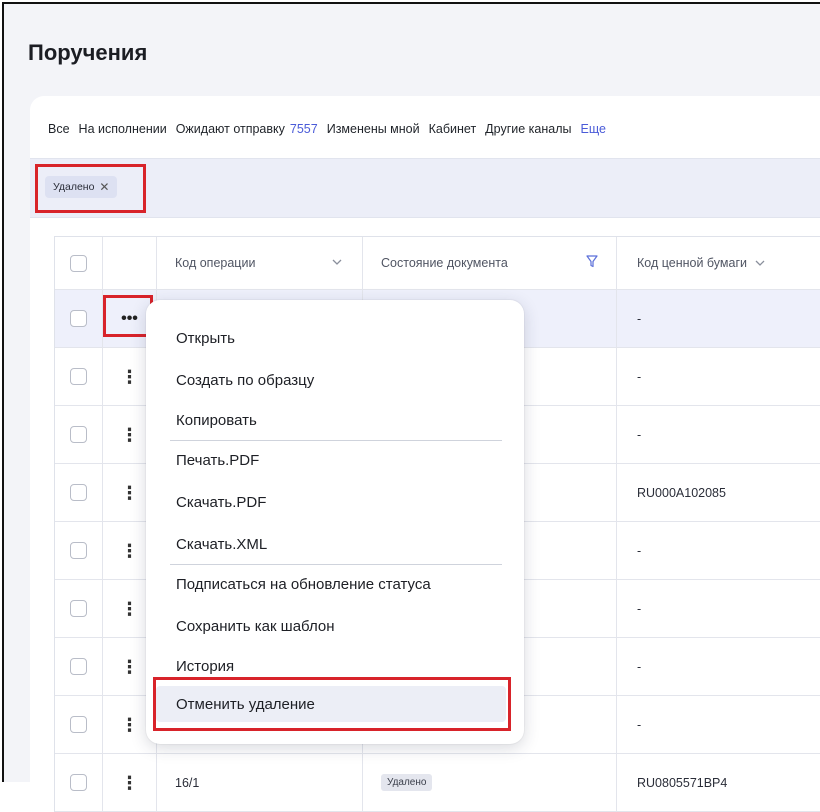  Describe the element at coordinates (593, 129) in the screenshot. I see `tab-more: Еще` at that location.